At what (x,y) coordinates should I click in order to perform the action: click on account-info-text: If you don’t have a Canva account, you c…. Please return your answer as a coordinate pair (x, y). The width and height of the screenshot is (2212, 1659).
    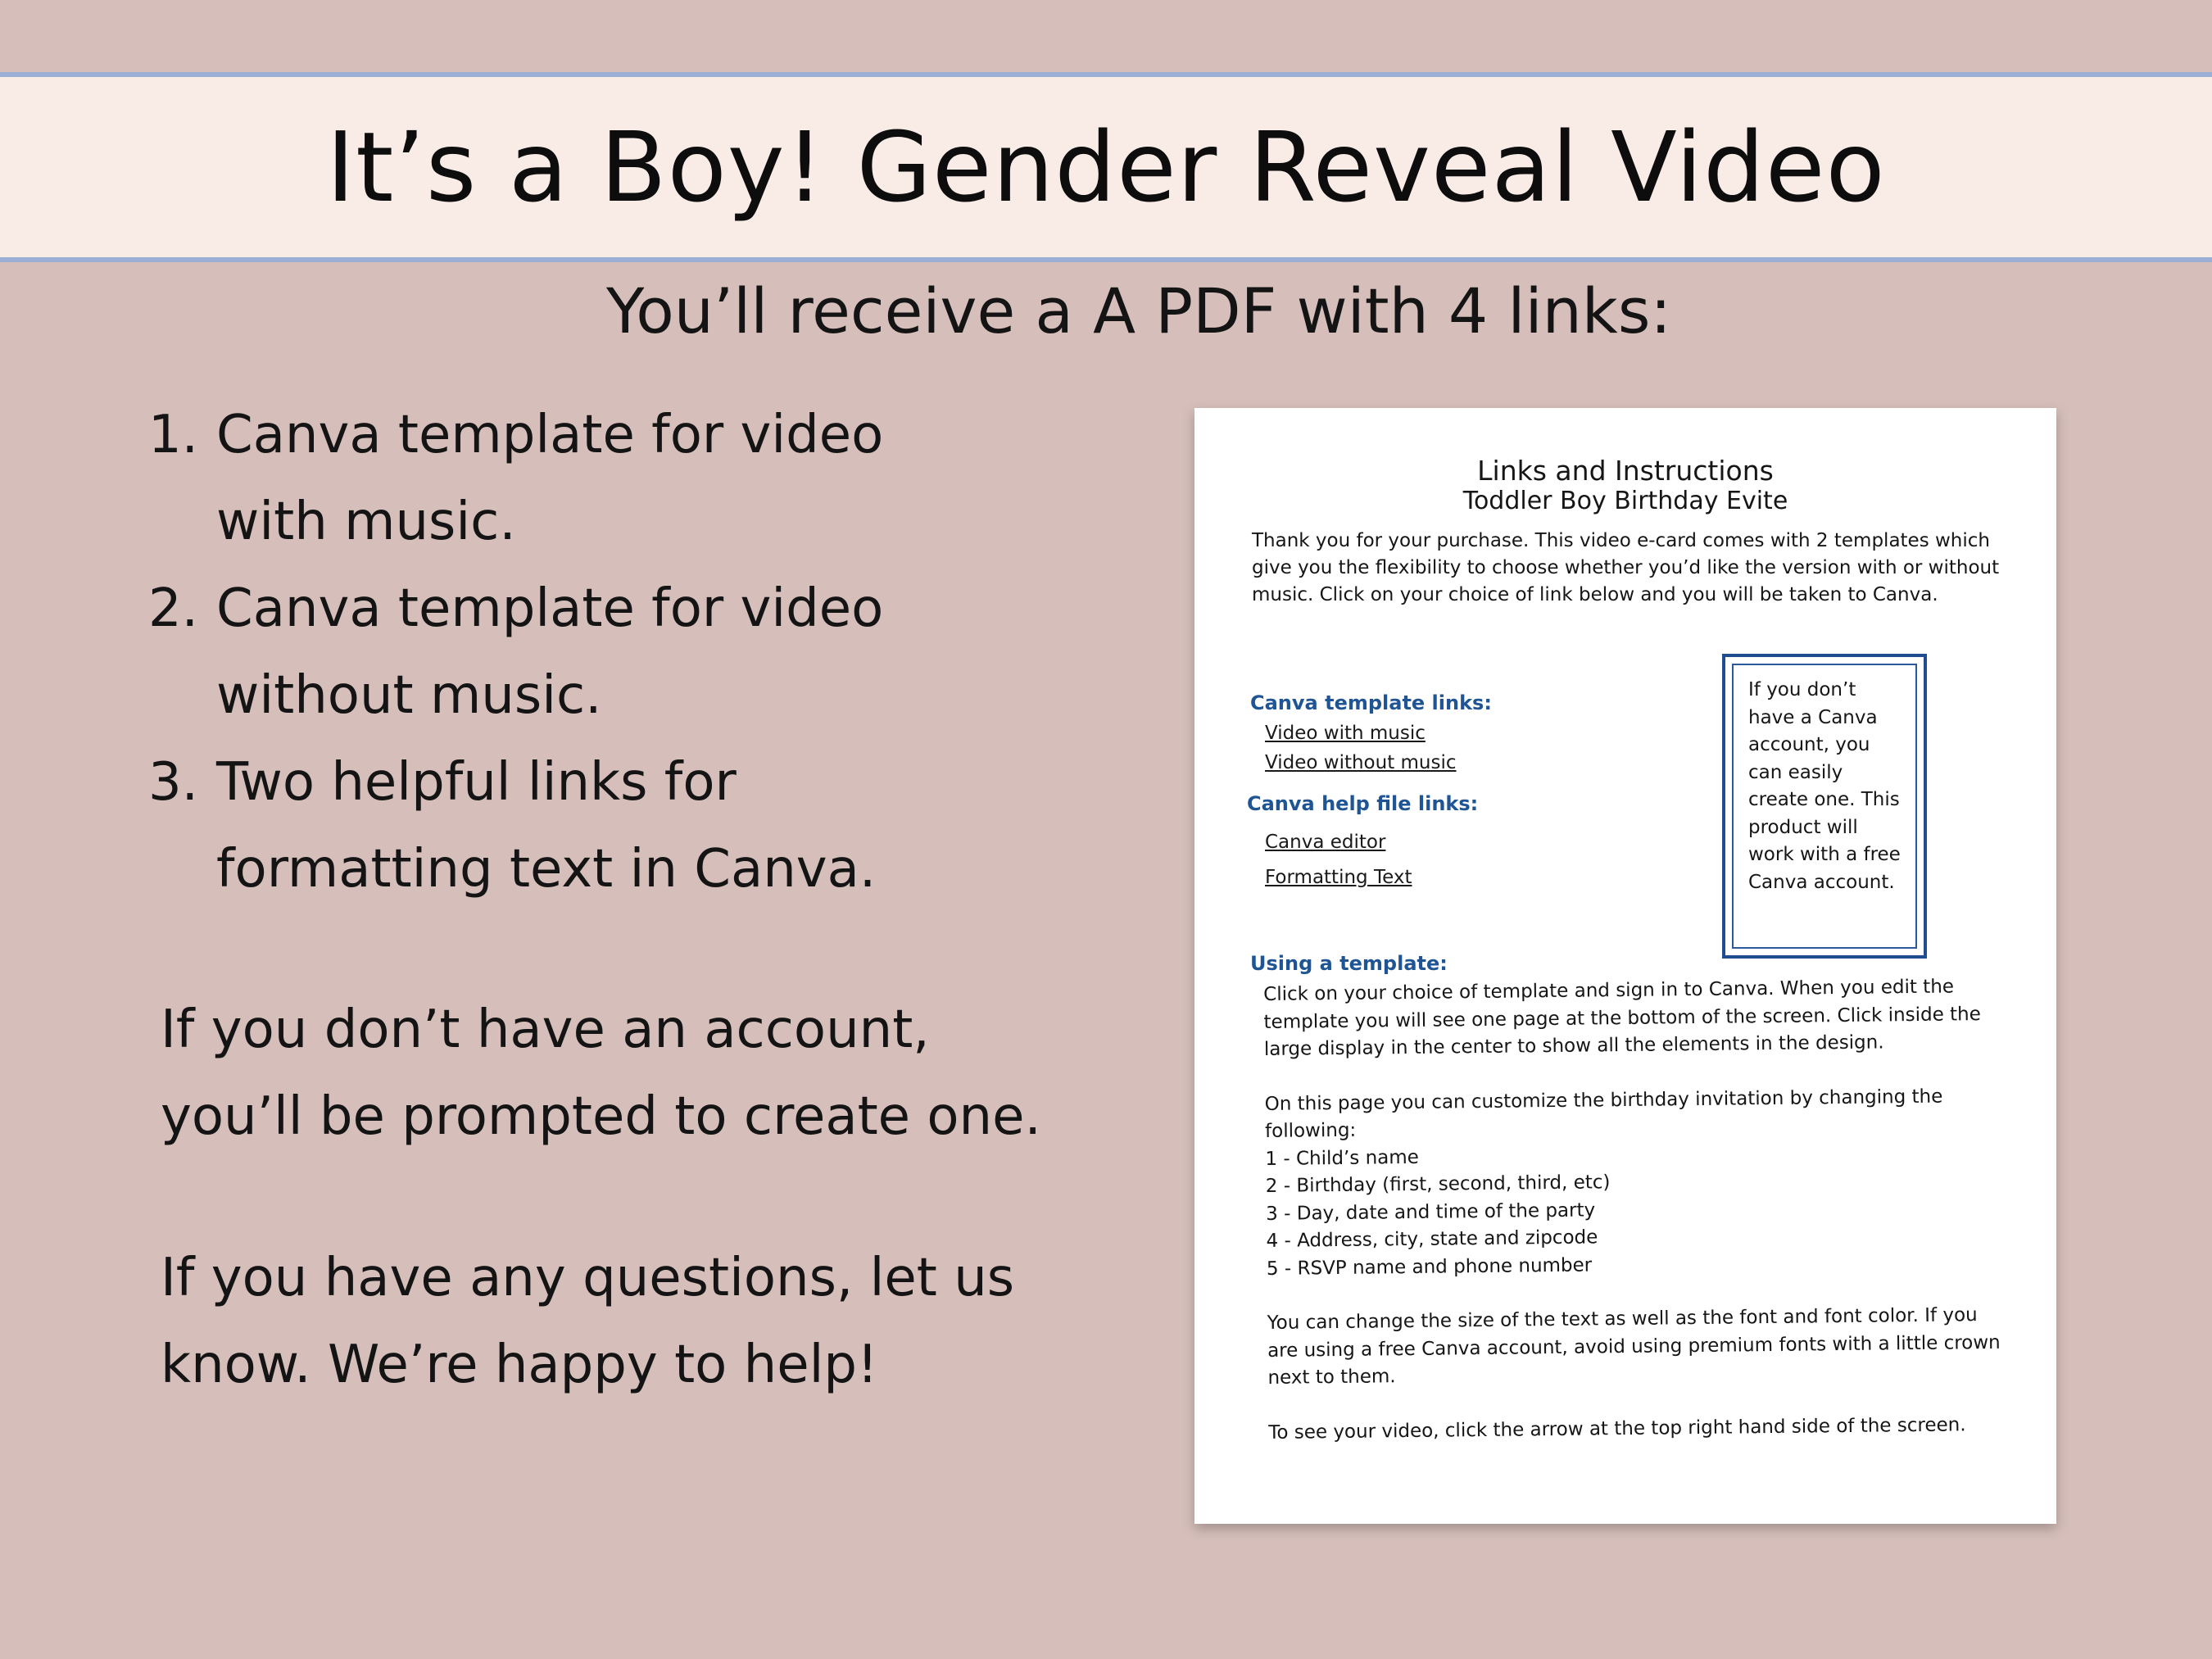
    Looking at the image, I should click on (1824, 786).